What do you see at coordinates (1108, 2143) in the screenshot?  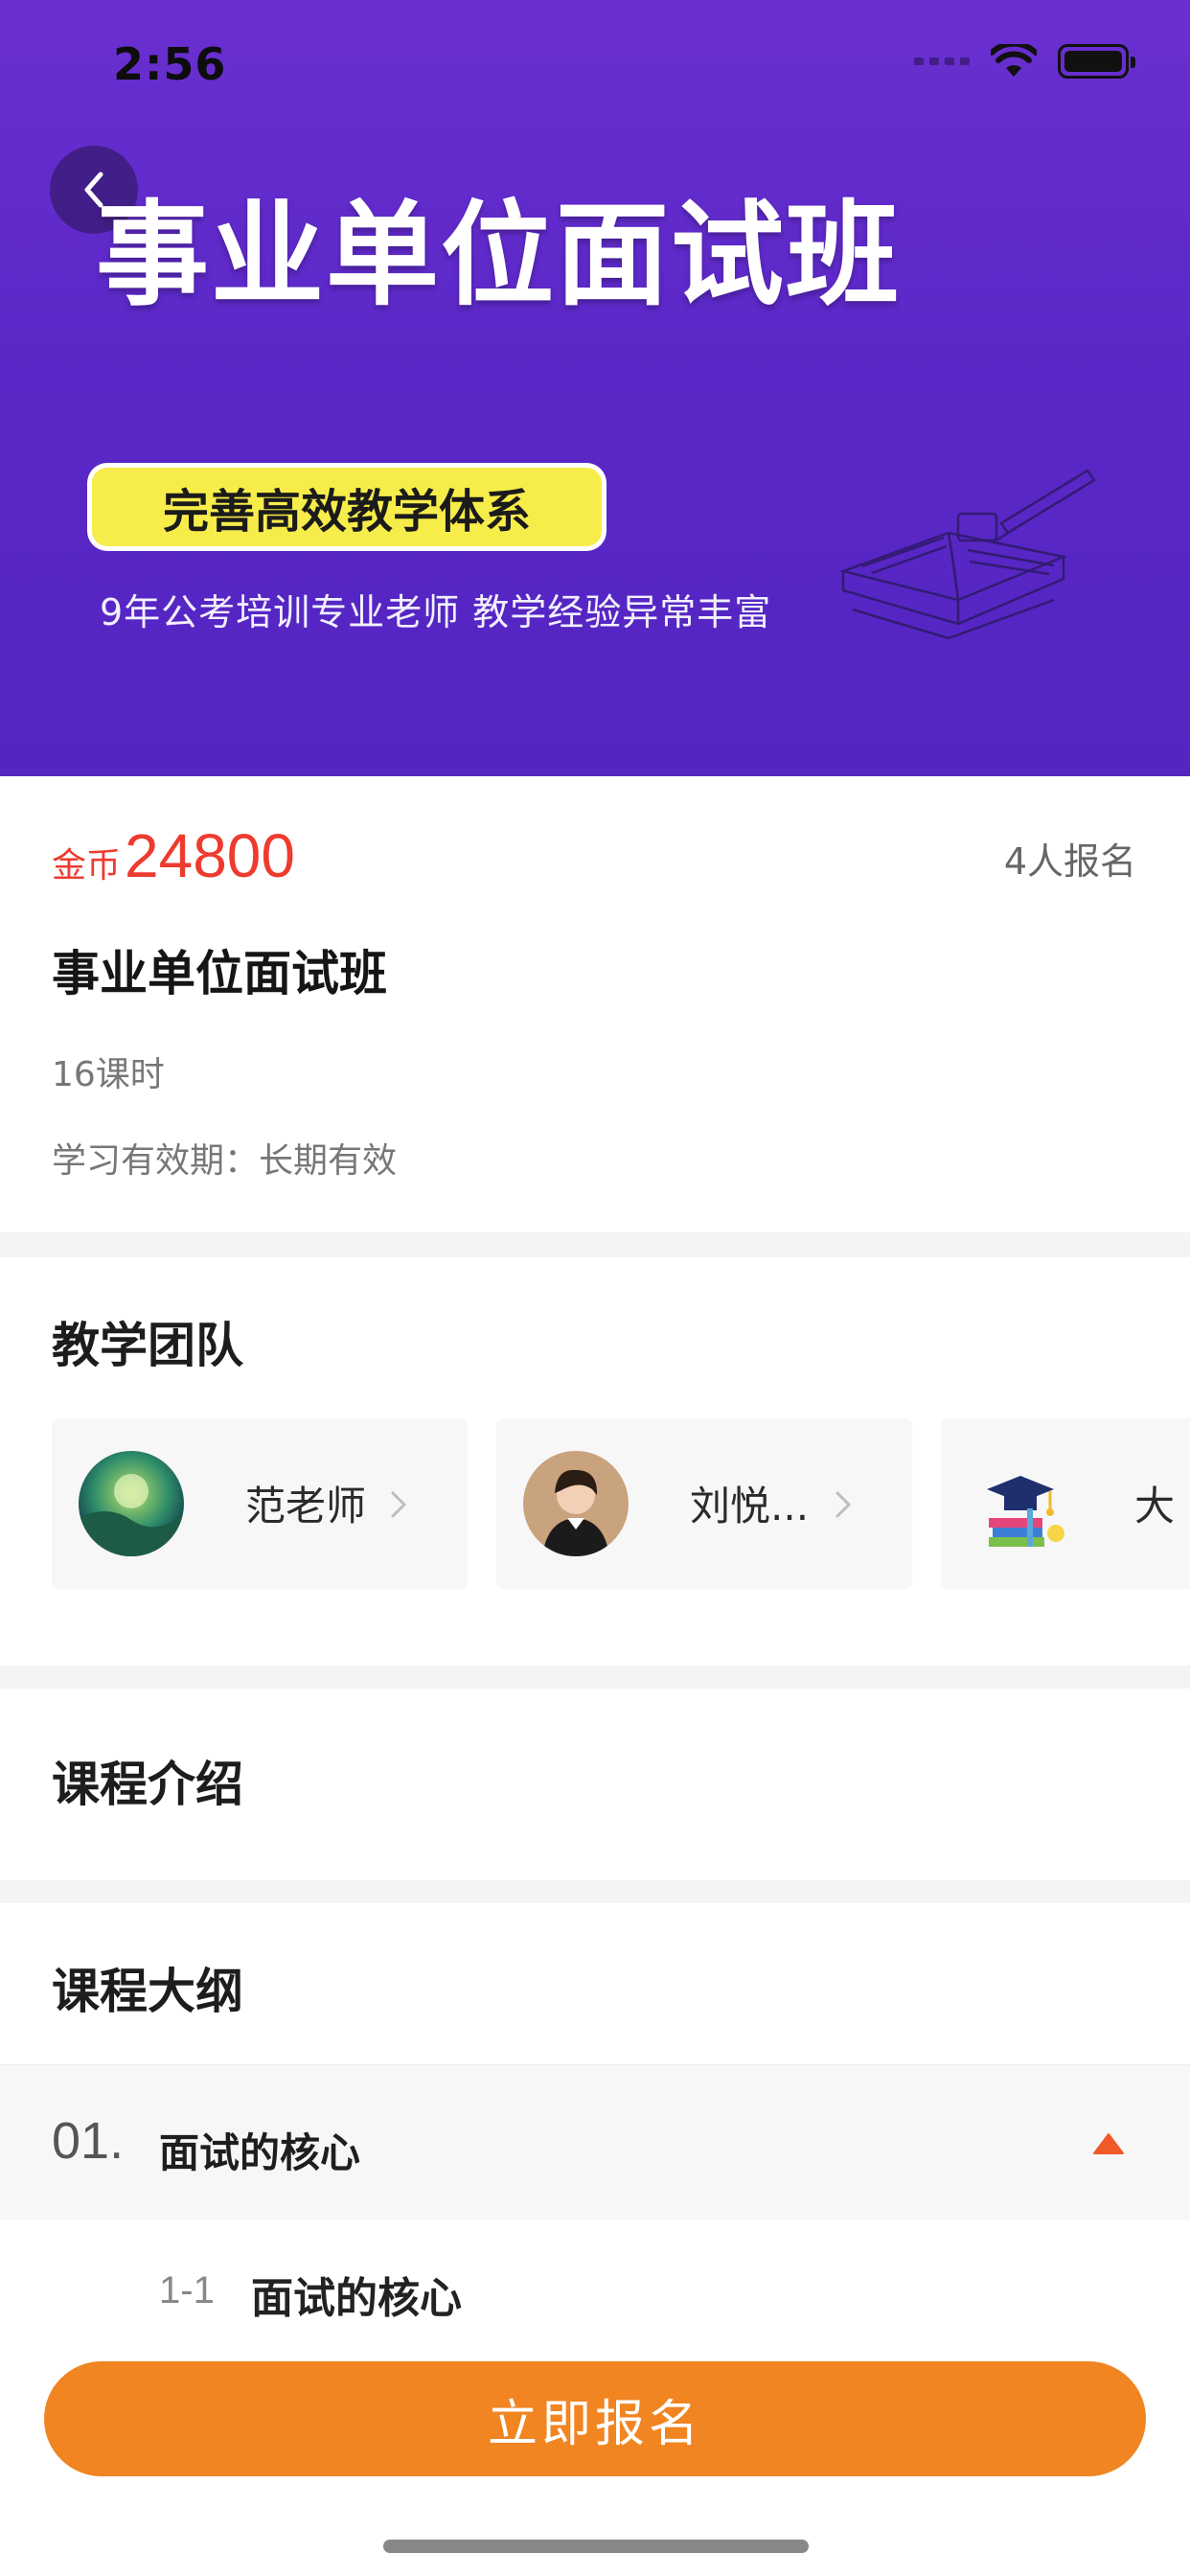 I see `collapse-triangle-icon` at bounding box center [1108, 2143].